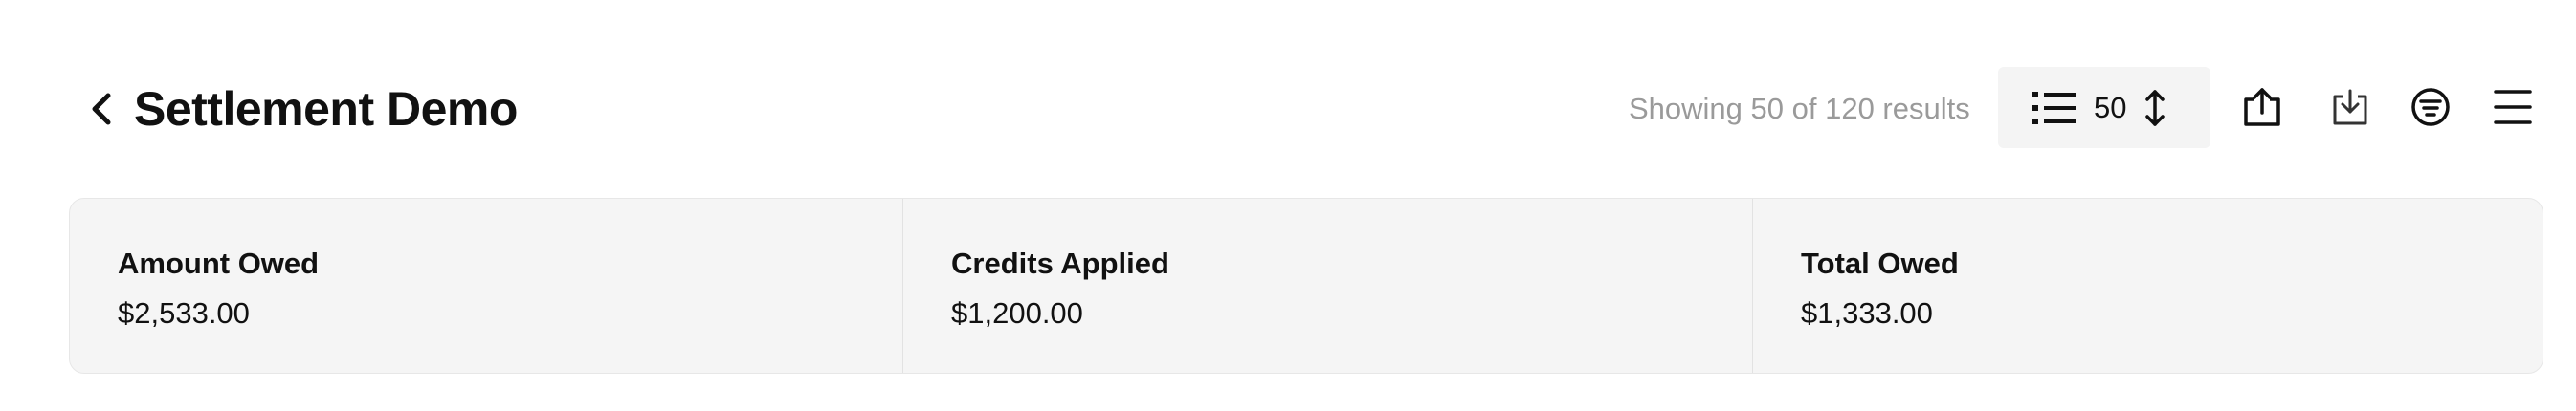 The height and width of the screenshot is (411, 2576). I want to click on summary-value: $1,200.00, so click(1017, 313).